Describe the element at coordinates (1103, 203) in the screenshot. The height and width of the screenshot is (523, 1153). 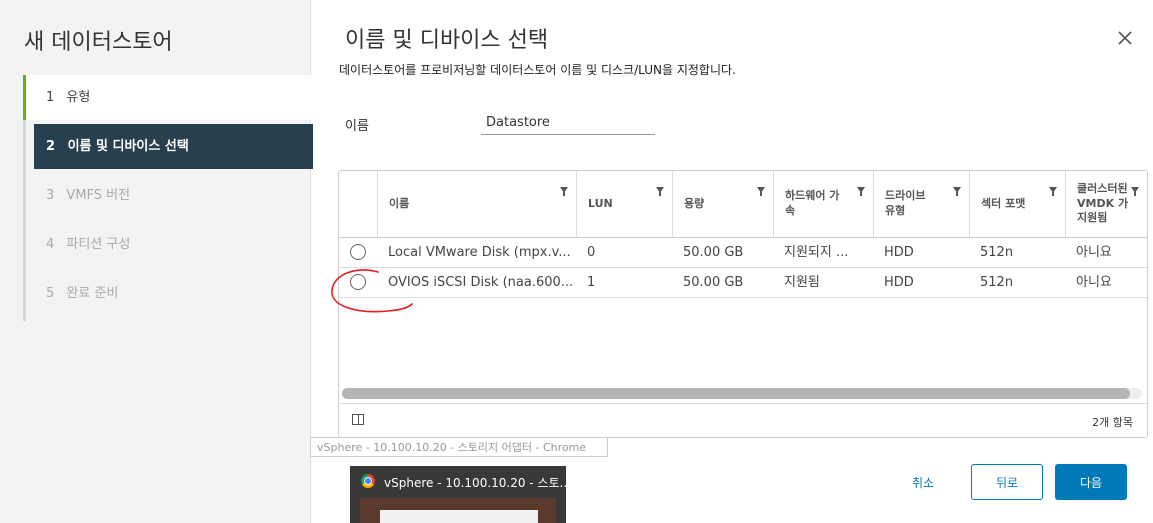
I see `column-label: 클러스터된 VMDK 가 지원됨` at that location.